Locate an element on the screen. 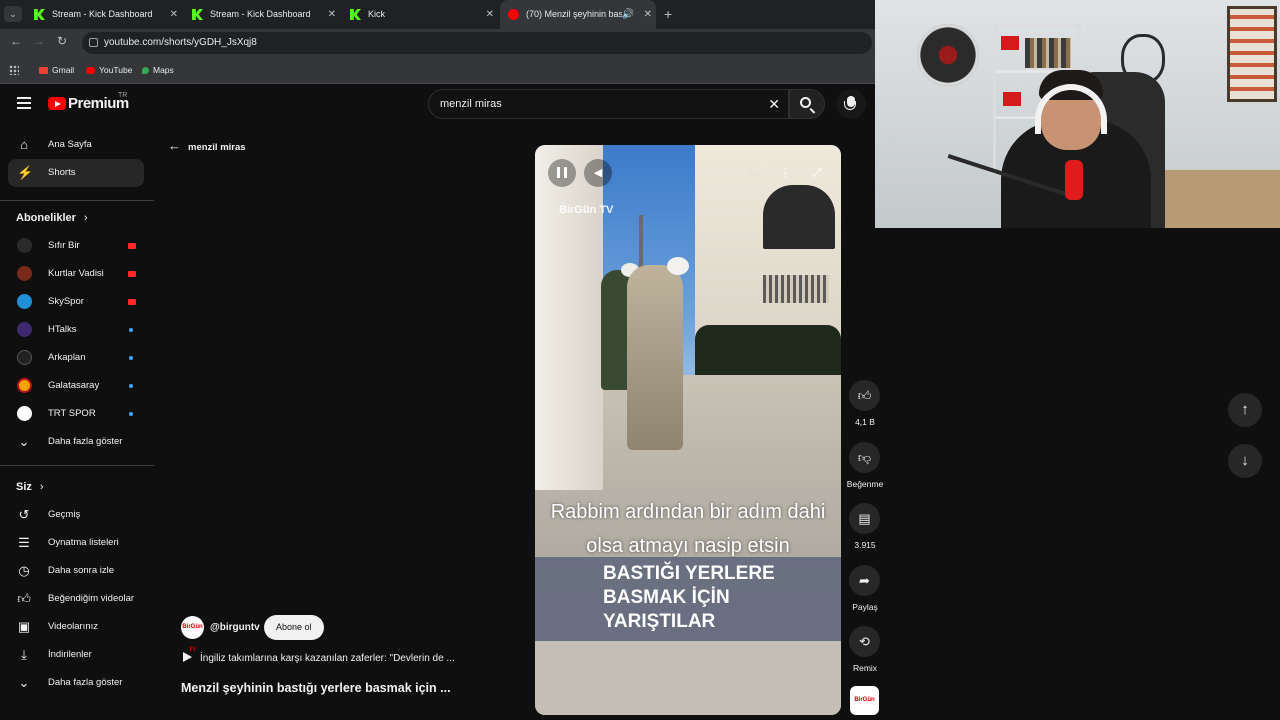 The image size is (1280, 720). sidebar-item-subscription: TRT SPOR is located at coordinates (76, 414).